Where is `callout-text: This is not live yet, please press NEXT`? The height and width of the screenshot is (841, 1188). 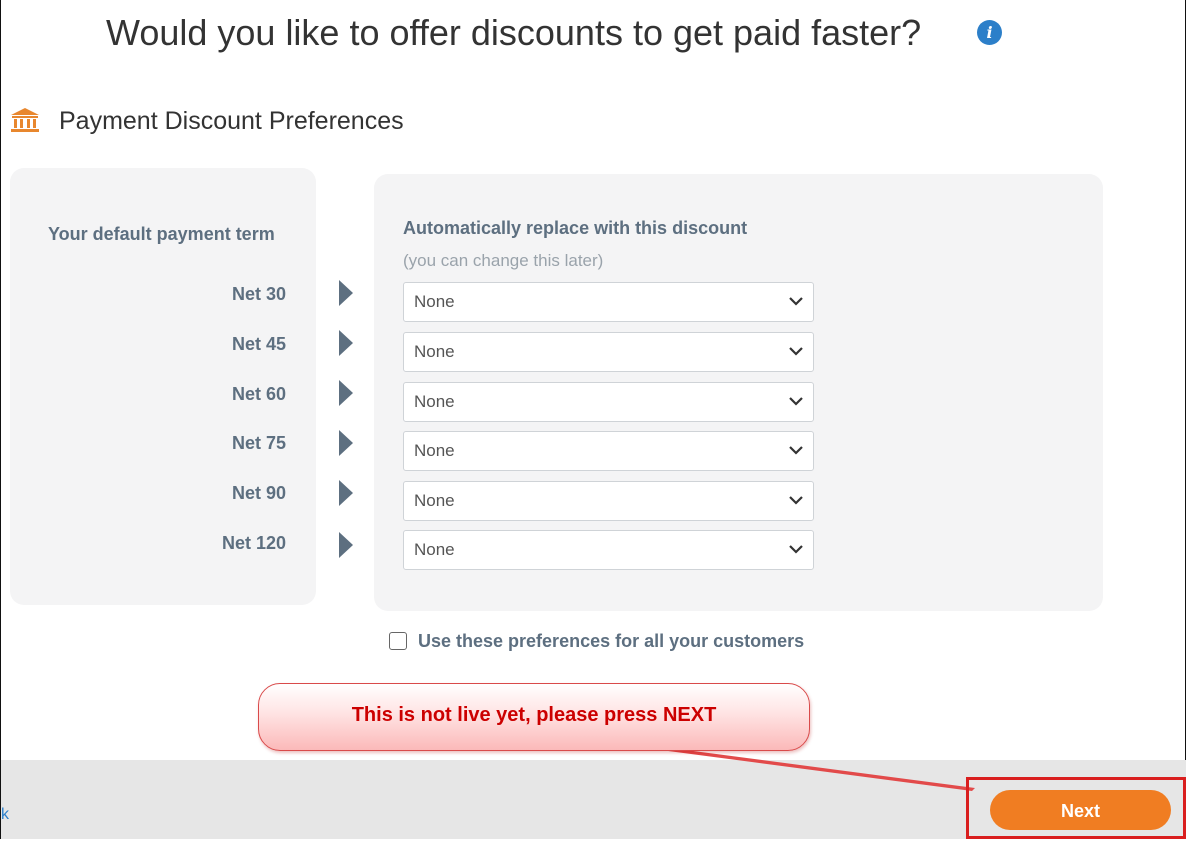
callout-text: This is not live yet, please press NEXT is located at coordinates (534, 715).